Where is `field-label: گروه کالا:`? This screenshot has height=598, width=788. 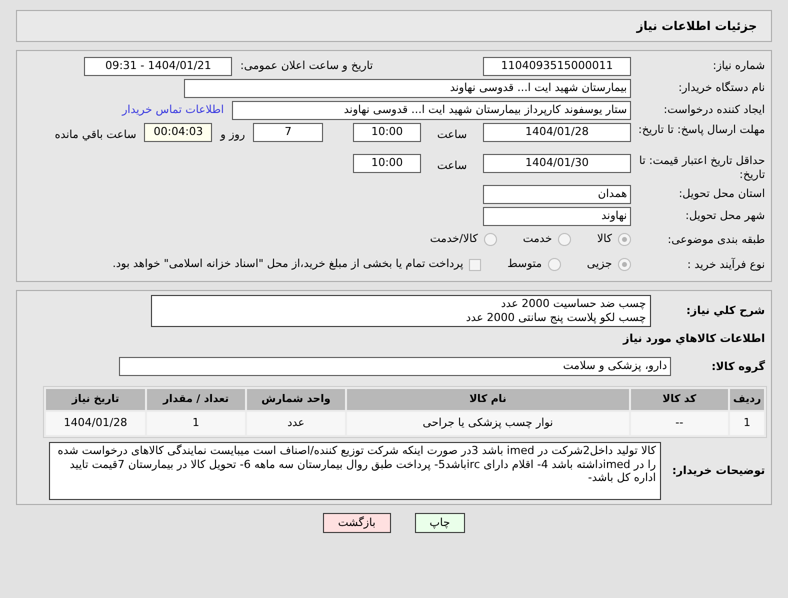 field-label: گروه کالا: is located at coordinates (738, 367).